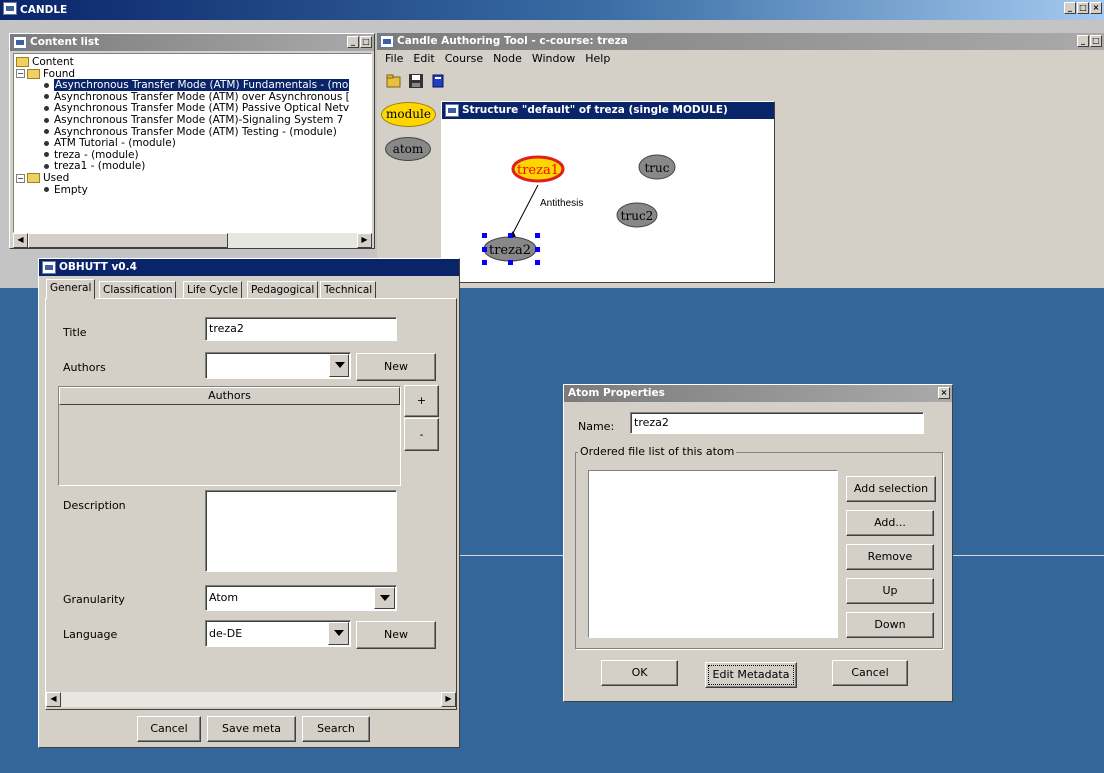  What do you see at coordinates (890, 625) in the screenshot?
I see `down-button: Down` at bounding box center [890, 625].